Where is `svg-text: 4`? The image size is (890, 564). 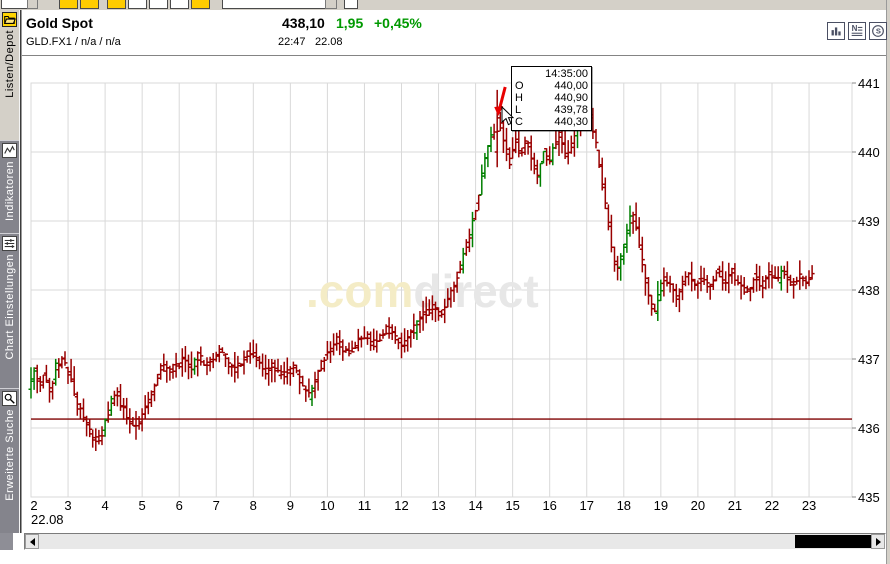 svg-text: 4 is located at coordinates (104, 505).